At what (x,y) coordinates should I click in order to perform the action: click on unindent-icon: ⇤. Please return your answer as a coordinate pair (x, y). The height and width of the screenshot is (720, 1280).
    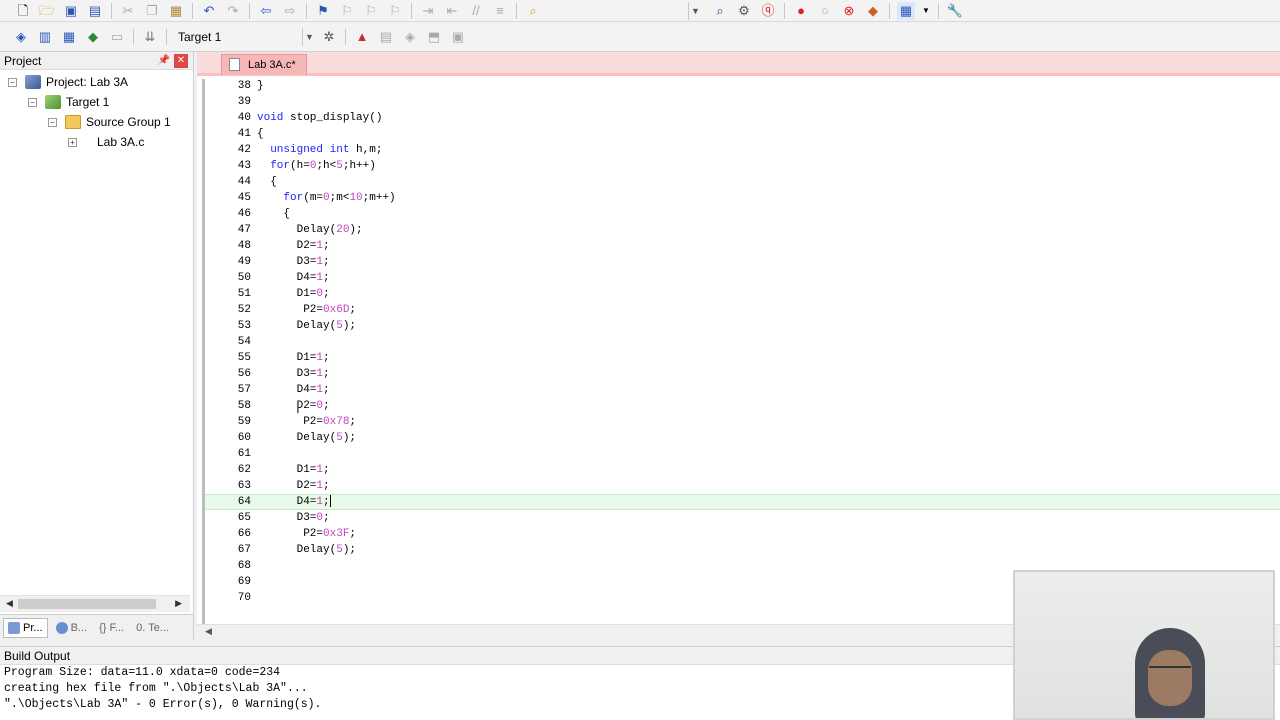
    Looking at the image, I should click on (452, 11).